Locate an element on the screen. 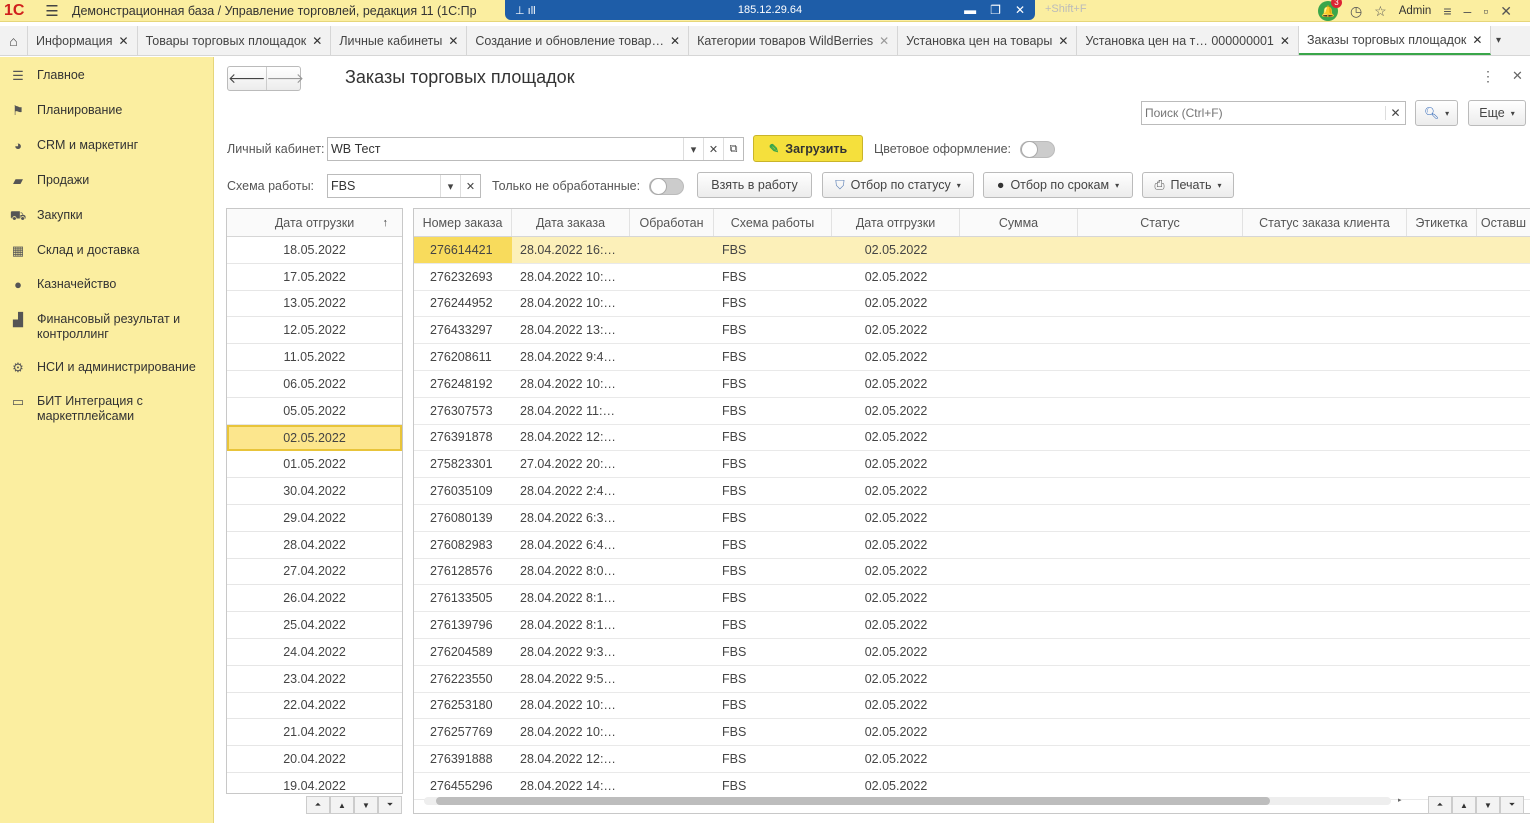 The image size is (1530, 823). scroll-up-icon: ▲ is located at coordinates (1464, 805).